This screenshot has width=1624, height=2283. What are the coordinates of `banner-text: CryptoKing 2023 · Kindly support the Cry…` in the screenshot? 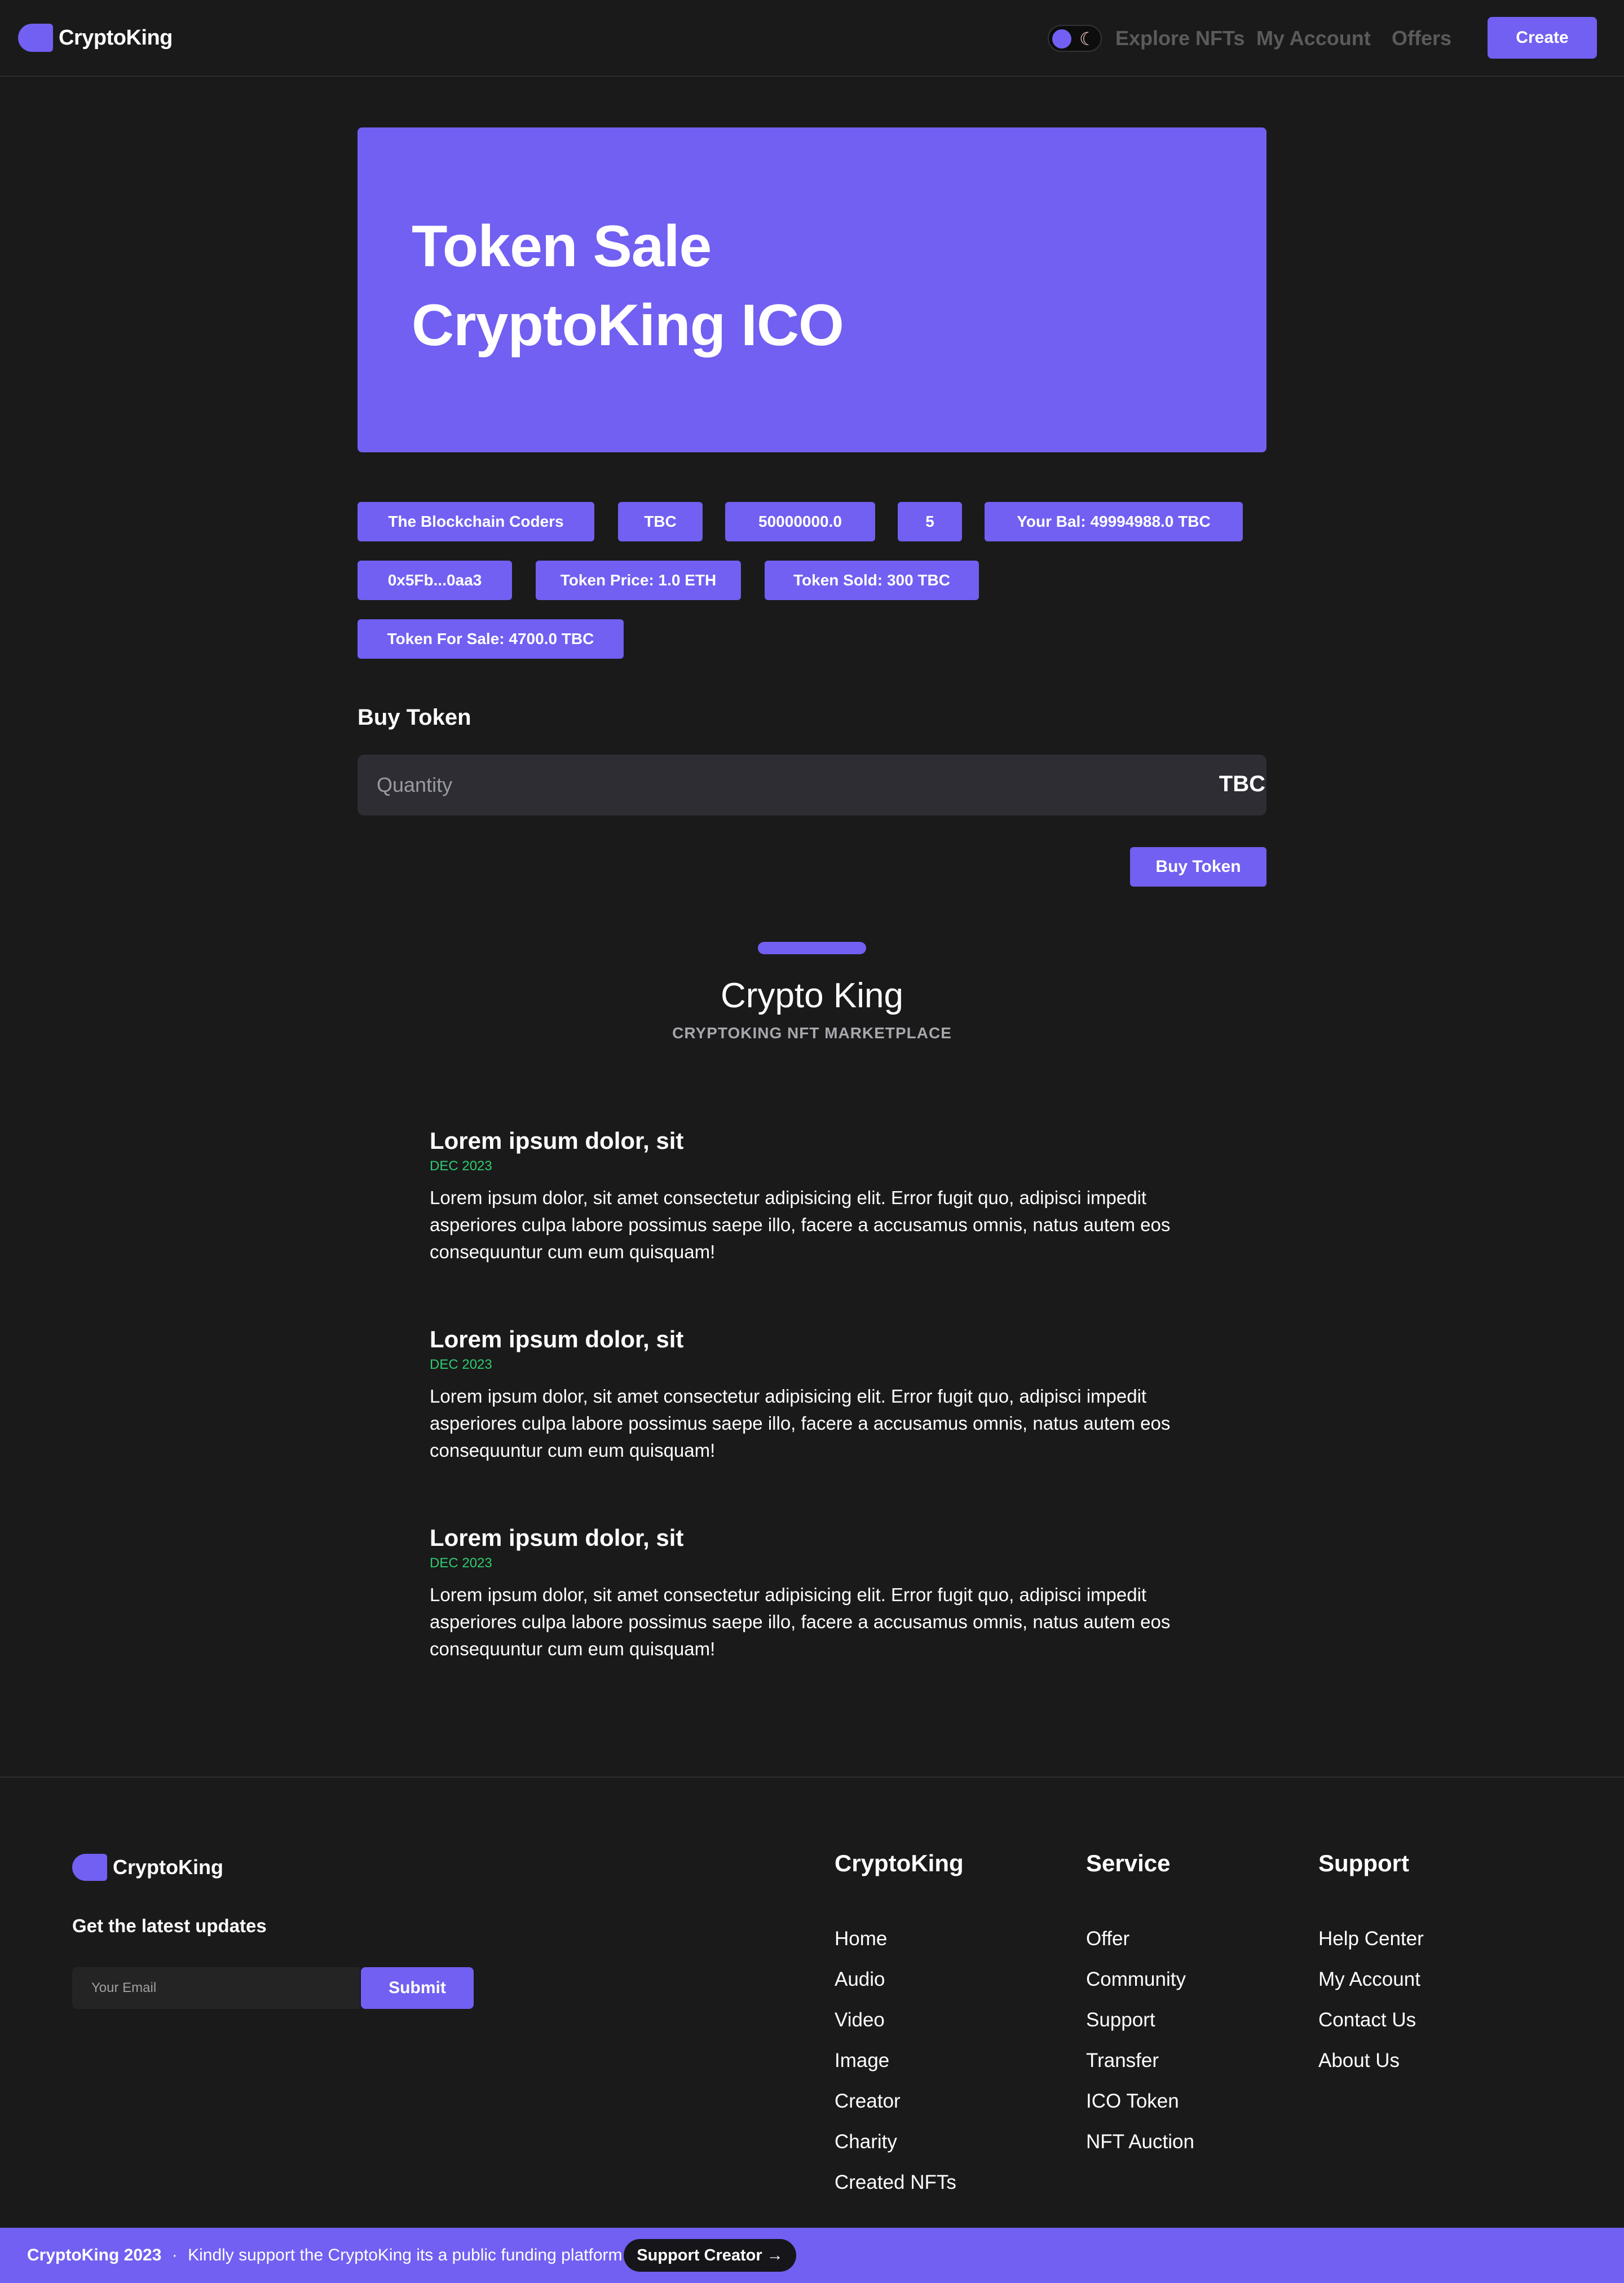 It's located at (325, 2255).